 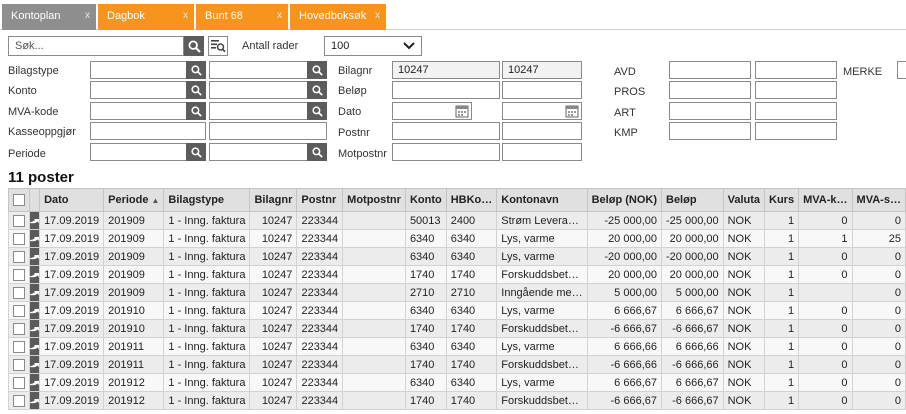 I want to click on dato-to-field, so click(x=542, y=111).